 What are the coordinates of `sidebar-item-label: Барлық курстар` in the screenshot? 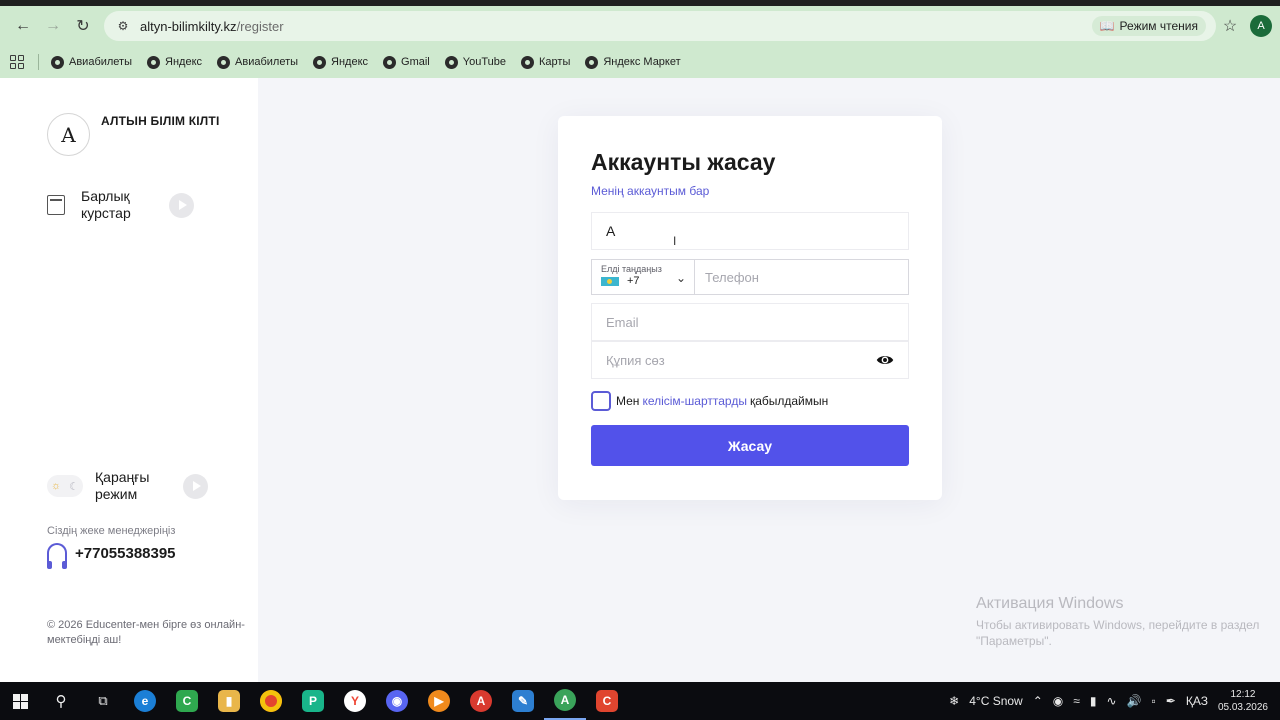 It's located at (106, 204).